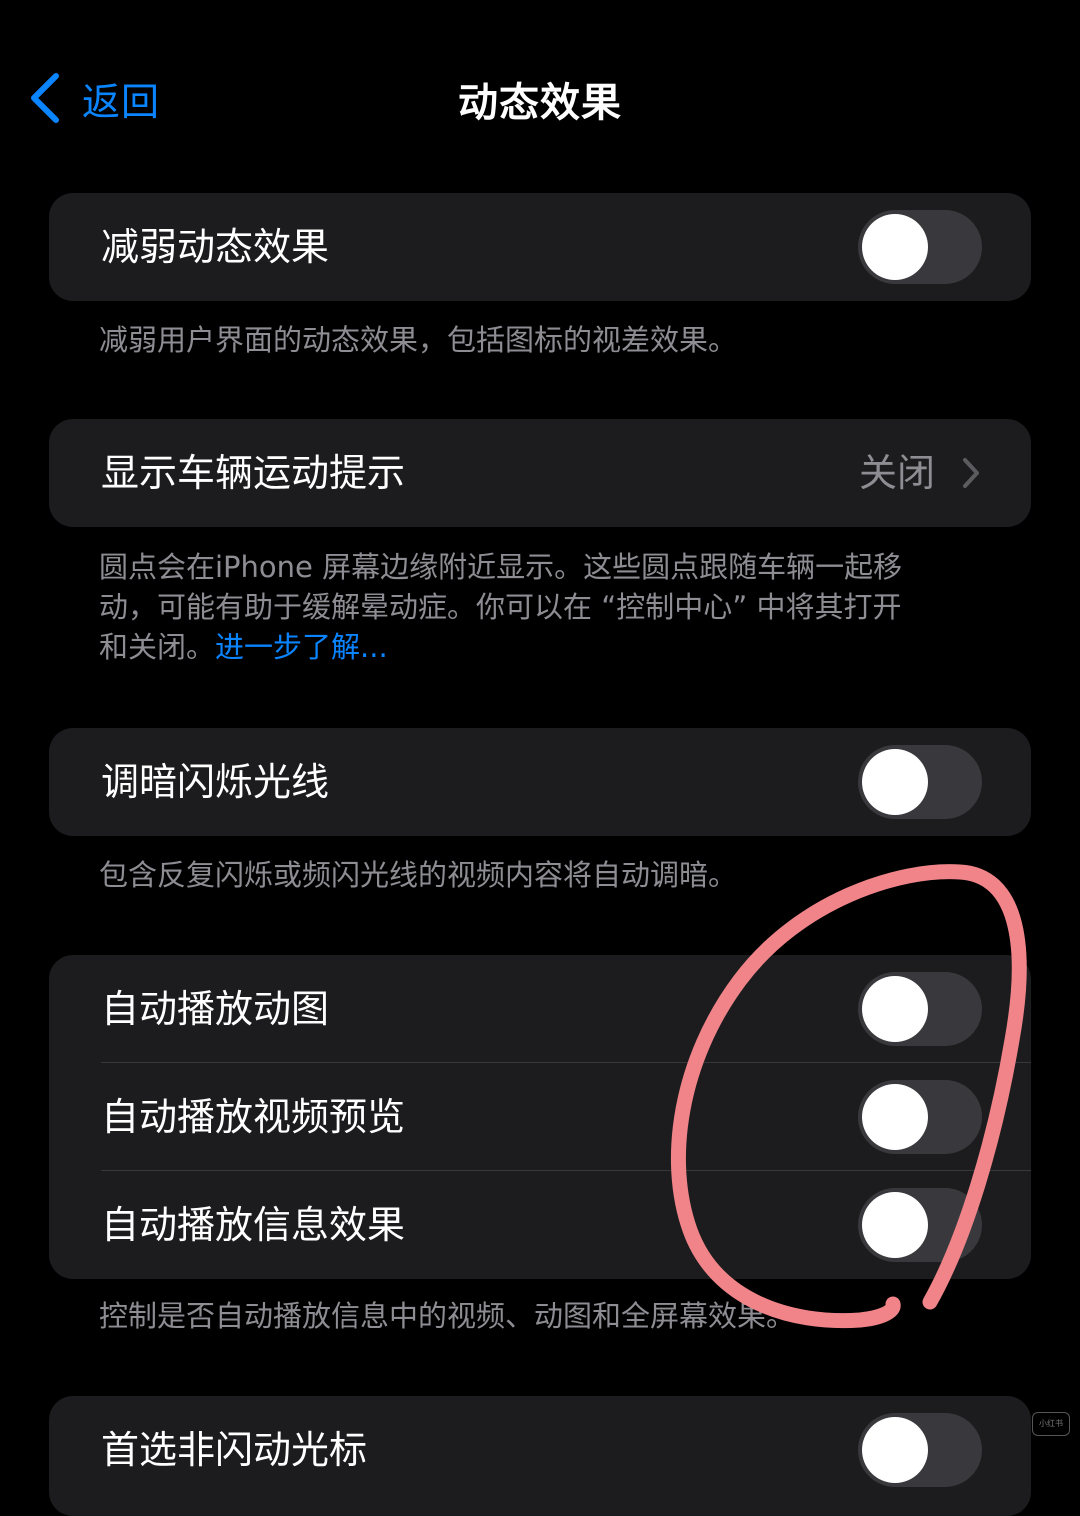 The height and width of the screenshot is (1516, 1080). What do you see at coordinates (896, 473) in the screenshot?
I see `vehicle-cues-value: 关闭` at bounding box center [896, 473].